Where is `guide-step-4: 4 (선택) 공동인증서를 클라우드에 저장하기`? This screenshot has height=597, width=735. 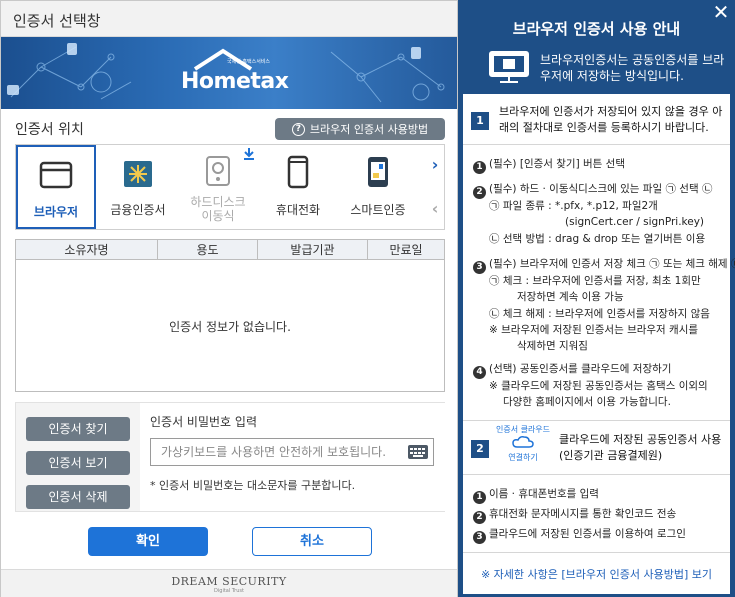 guide-step-4: 4 (선택) 공동인증서를 클라우드에 저장하기 is located at coordinates (572, 370).